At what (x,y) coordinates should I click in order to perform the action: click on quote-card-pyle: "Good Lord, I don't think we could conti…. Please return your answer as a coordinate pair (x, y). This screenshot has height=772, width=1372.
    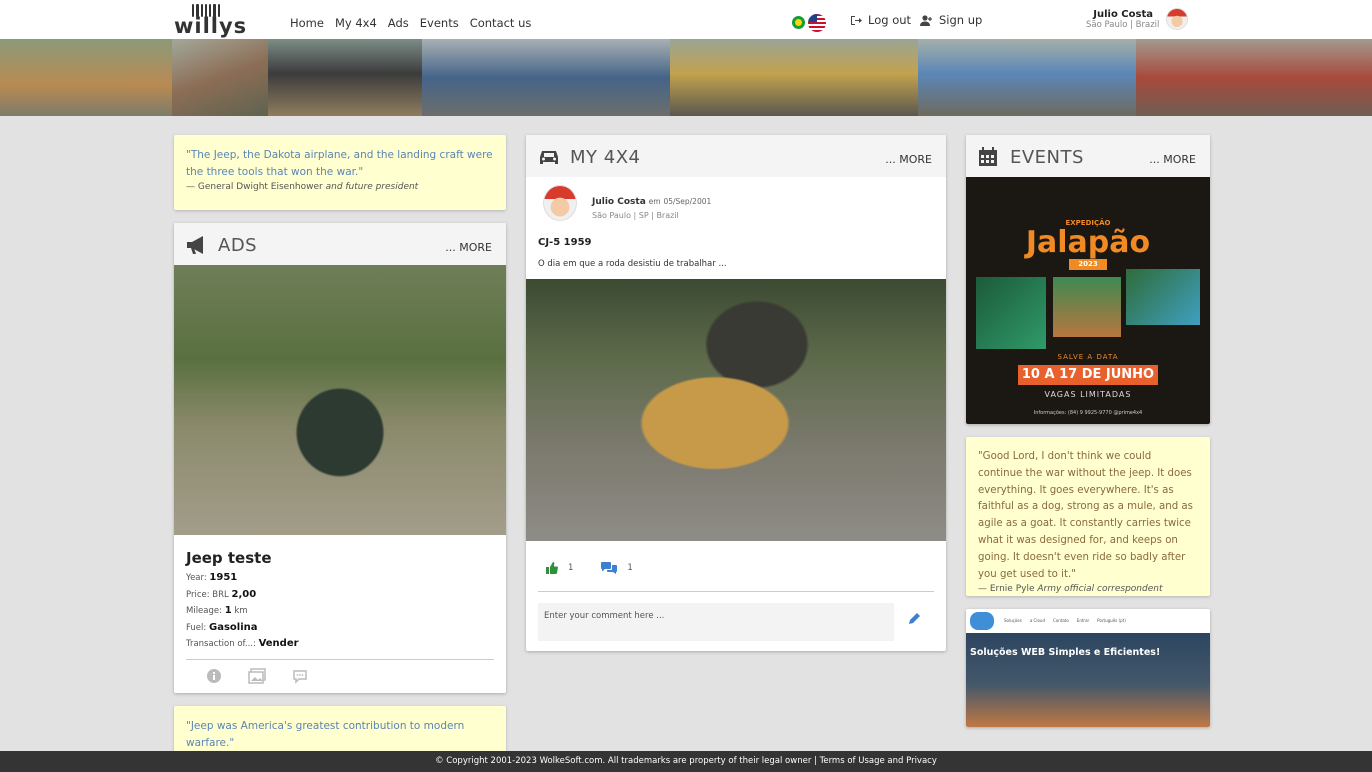
    Looking at the image, I should click on (1088, 516).